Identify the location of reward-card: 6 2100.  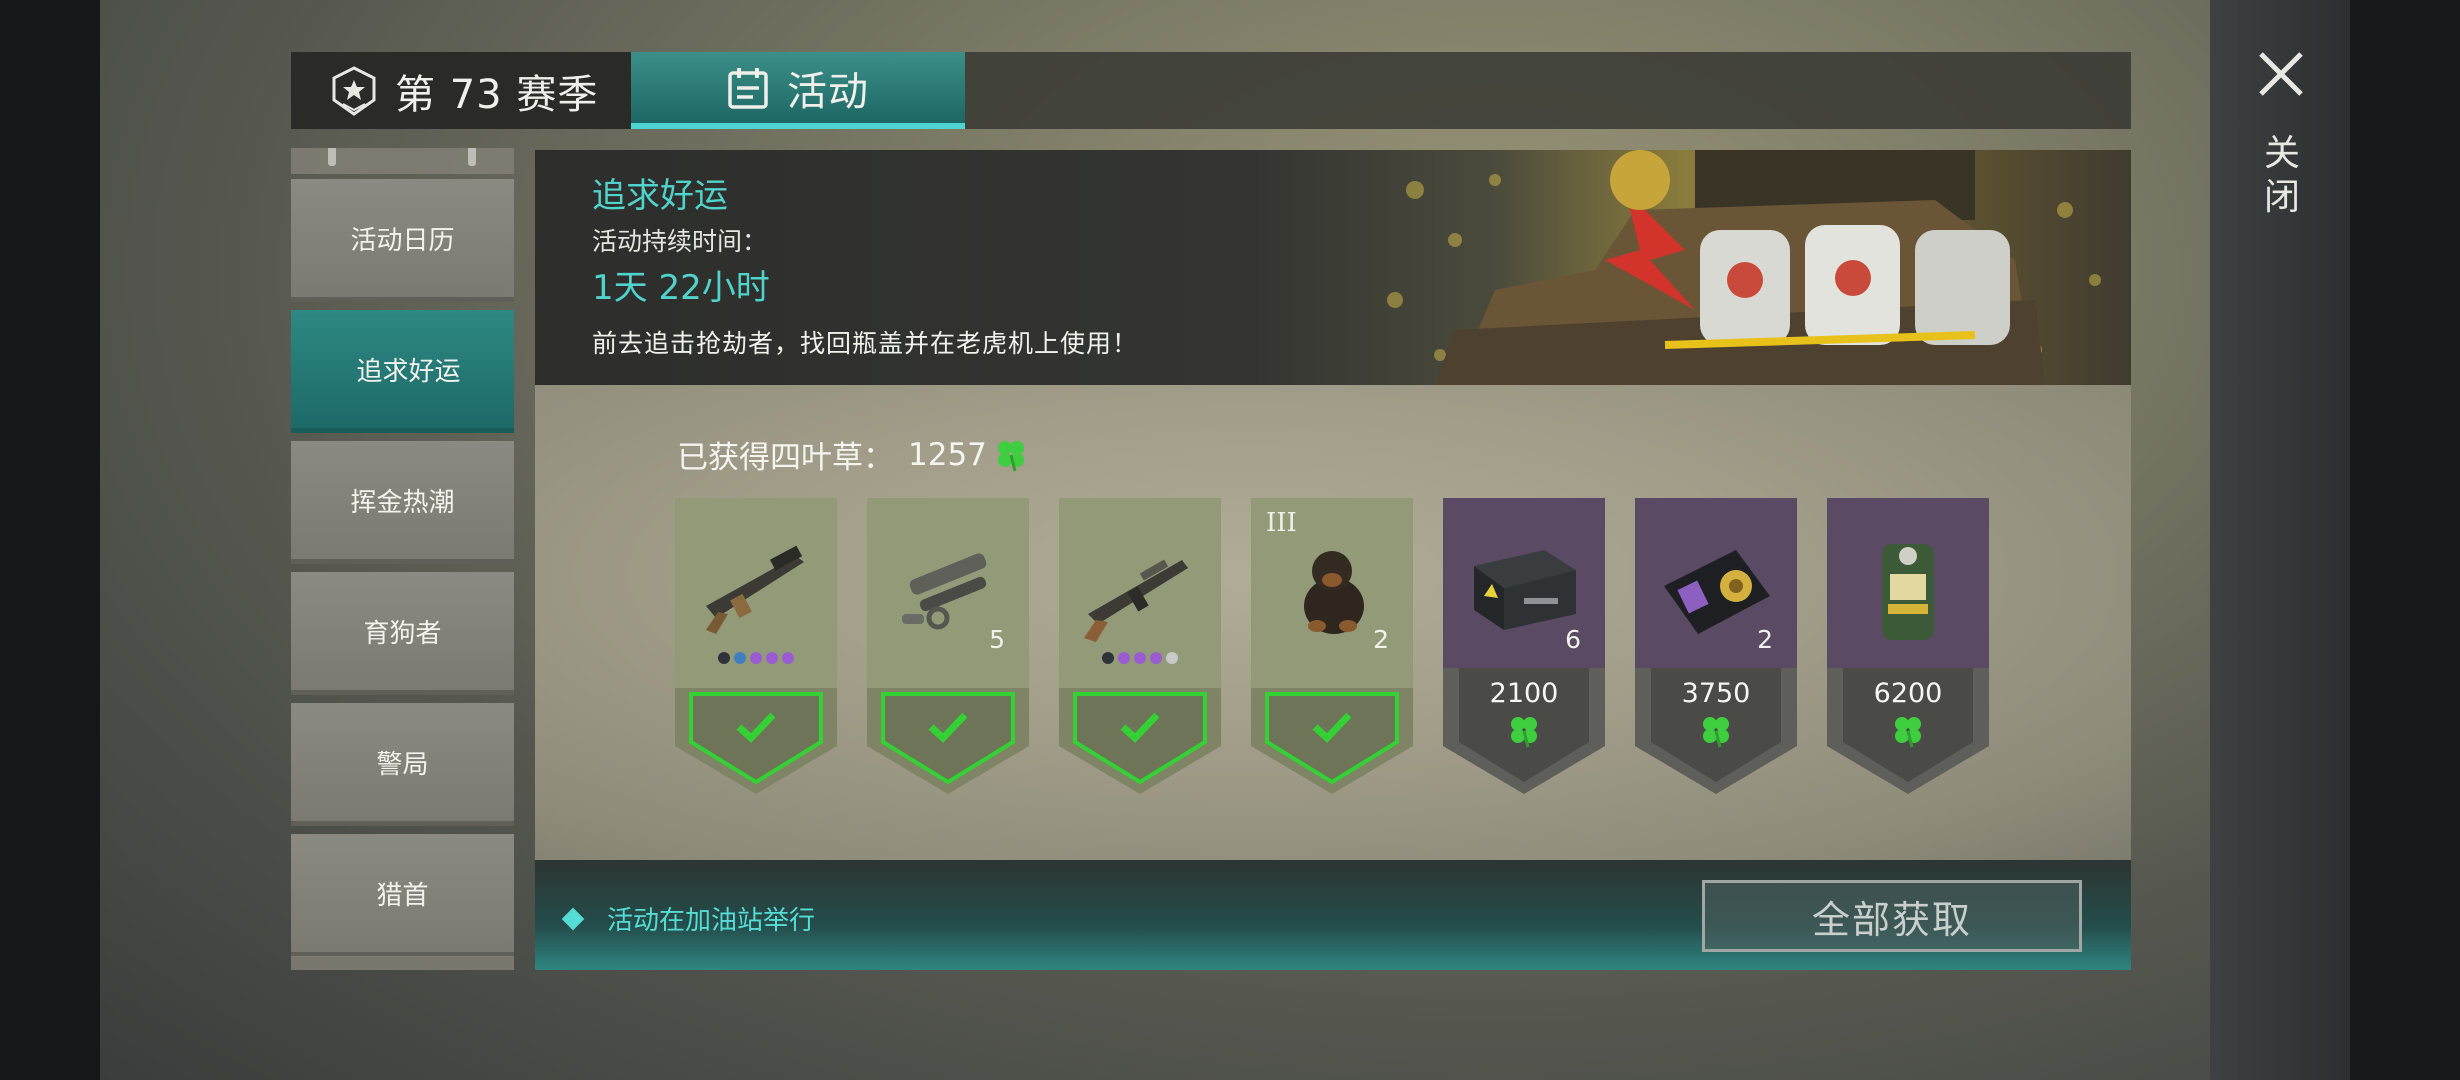
(1524, 646).